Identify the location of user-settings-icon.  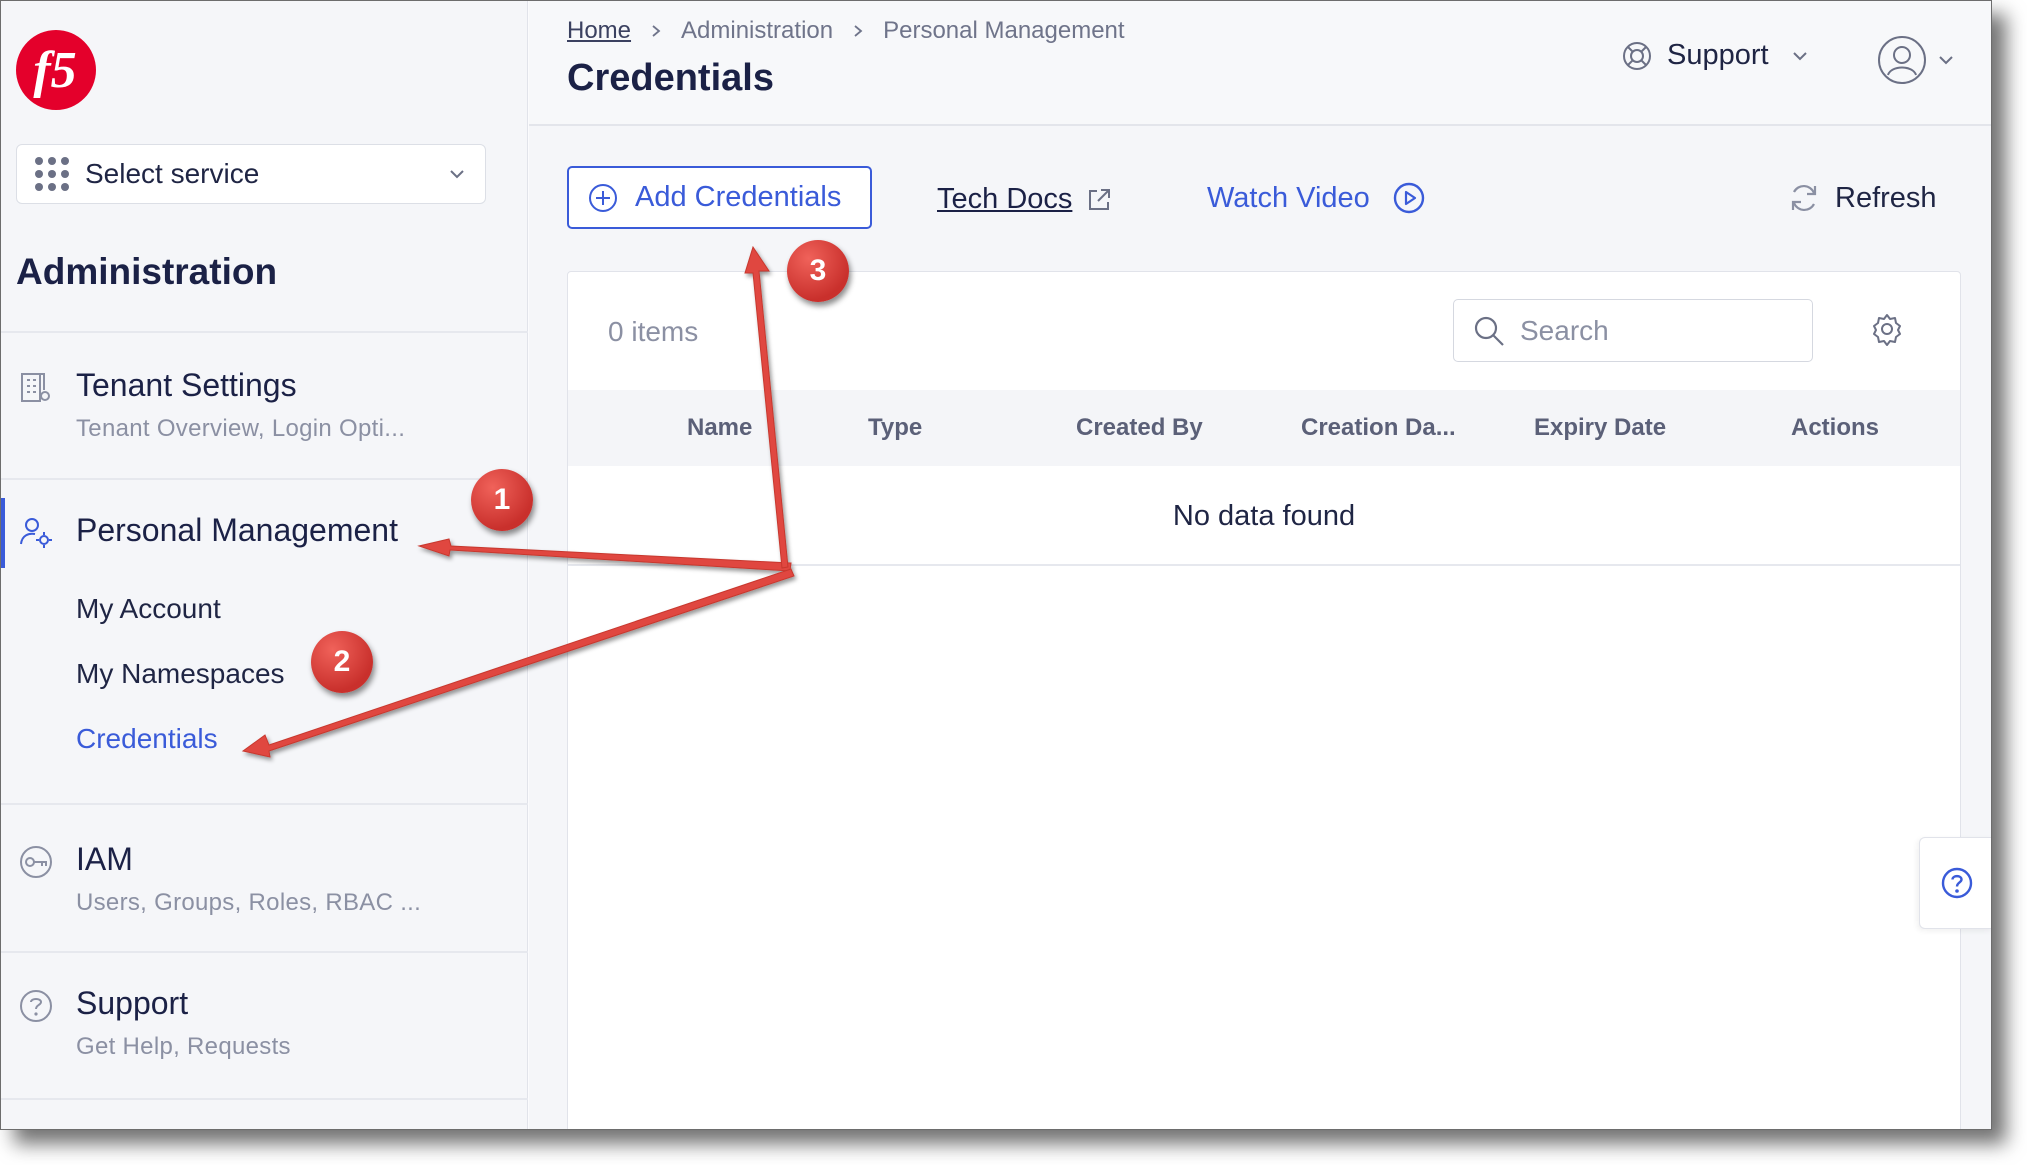
(36, 533).